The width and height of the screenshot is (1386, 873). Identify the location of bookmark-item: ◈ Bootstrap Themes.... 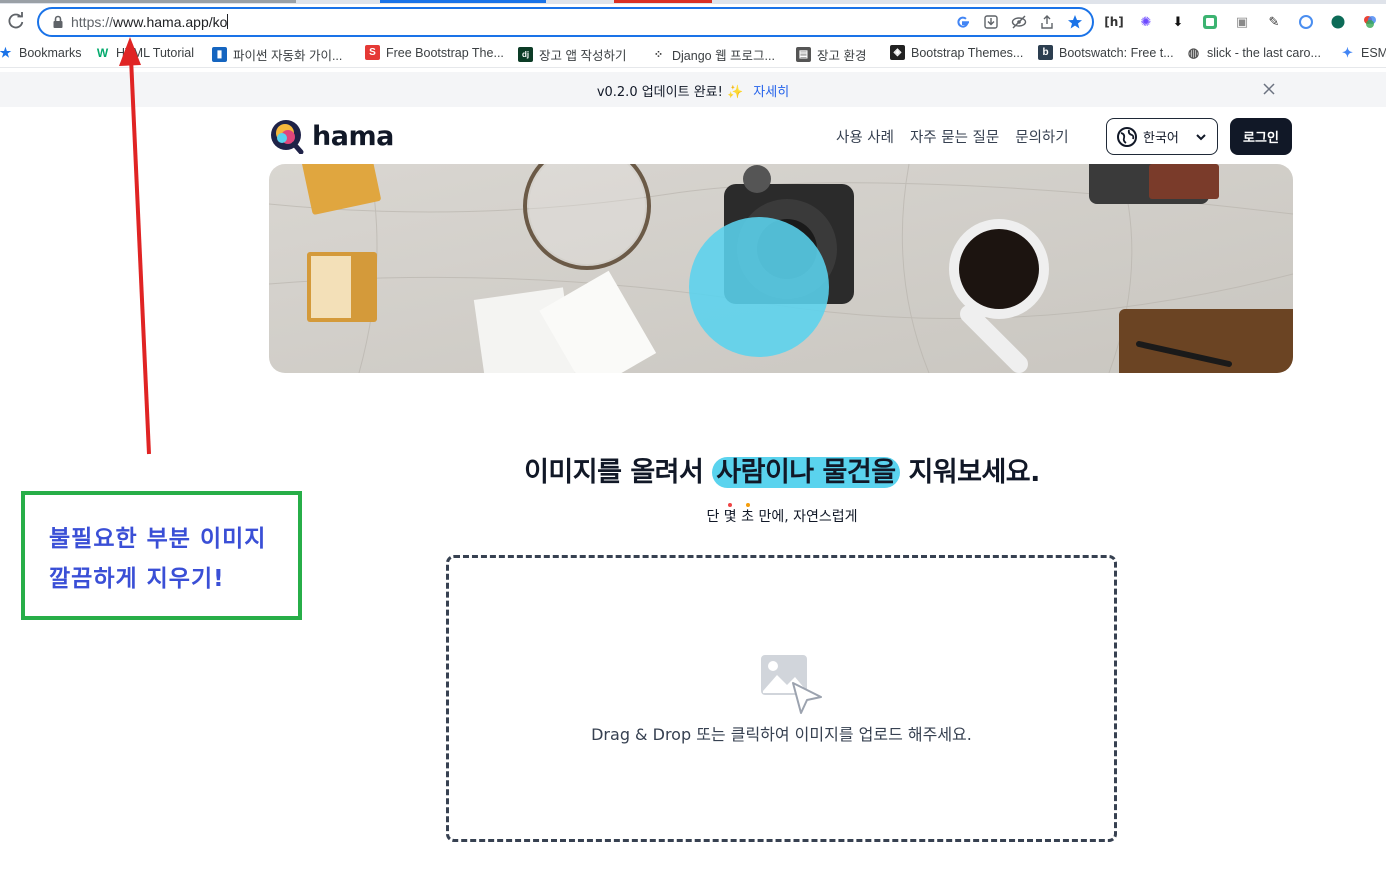
(956, 52).